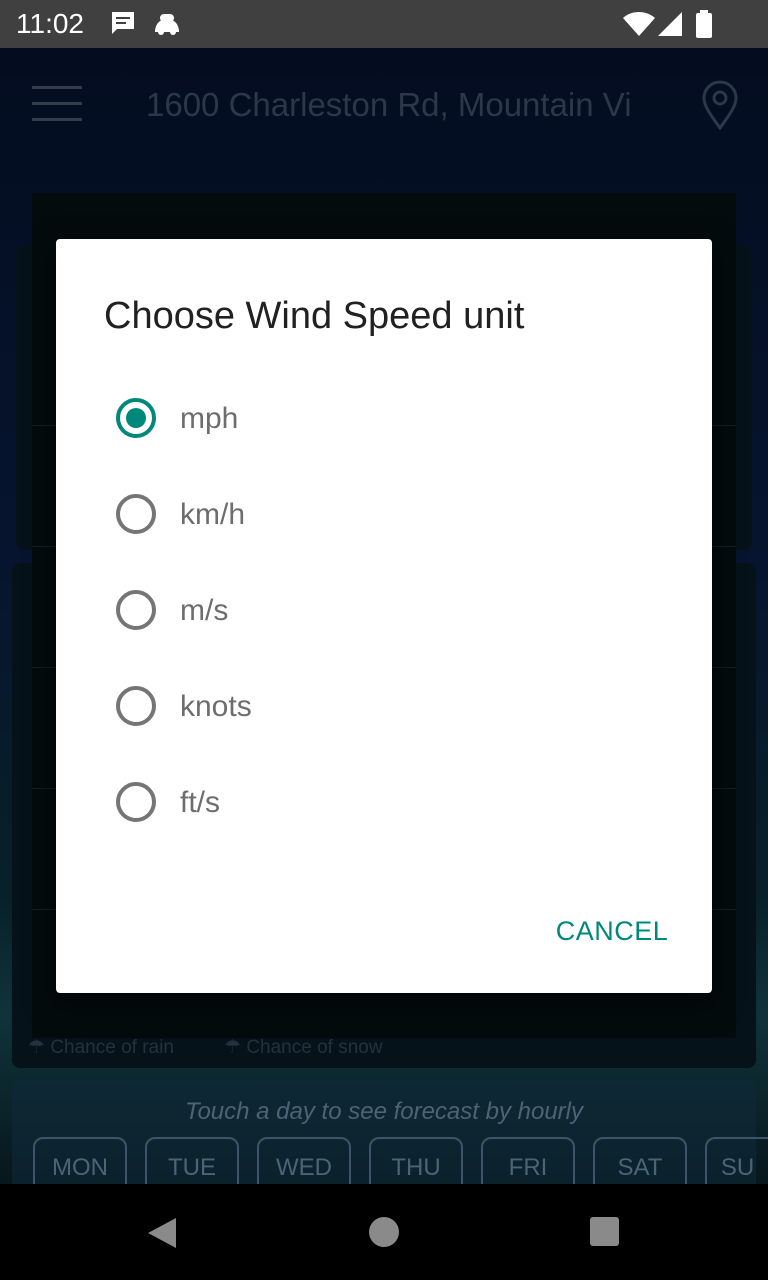 The width and height of the screenshot is (768, 1280). What do you see at coordinates (384, 1232) in the screenshot?
I see `home-icon` at bounding box center [384, 1232].